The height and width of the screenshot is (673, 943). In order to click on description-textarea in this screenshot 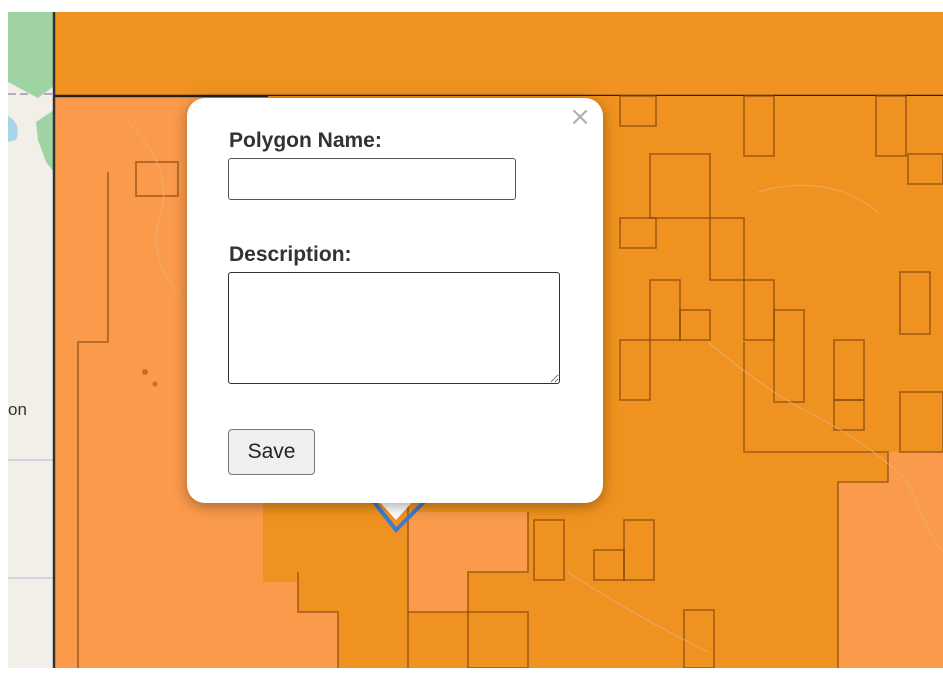, I will do `click(394, 328)`.